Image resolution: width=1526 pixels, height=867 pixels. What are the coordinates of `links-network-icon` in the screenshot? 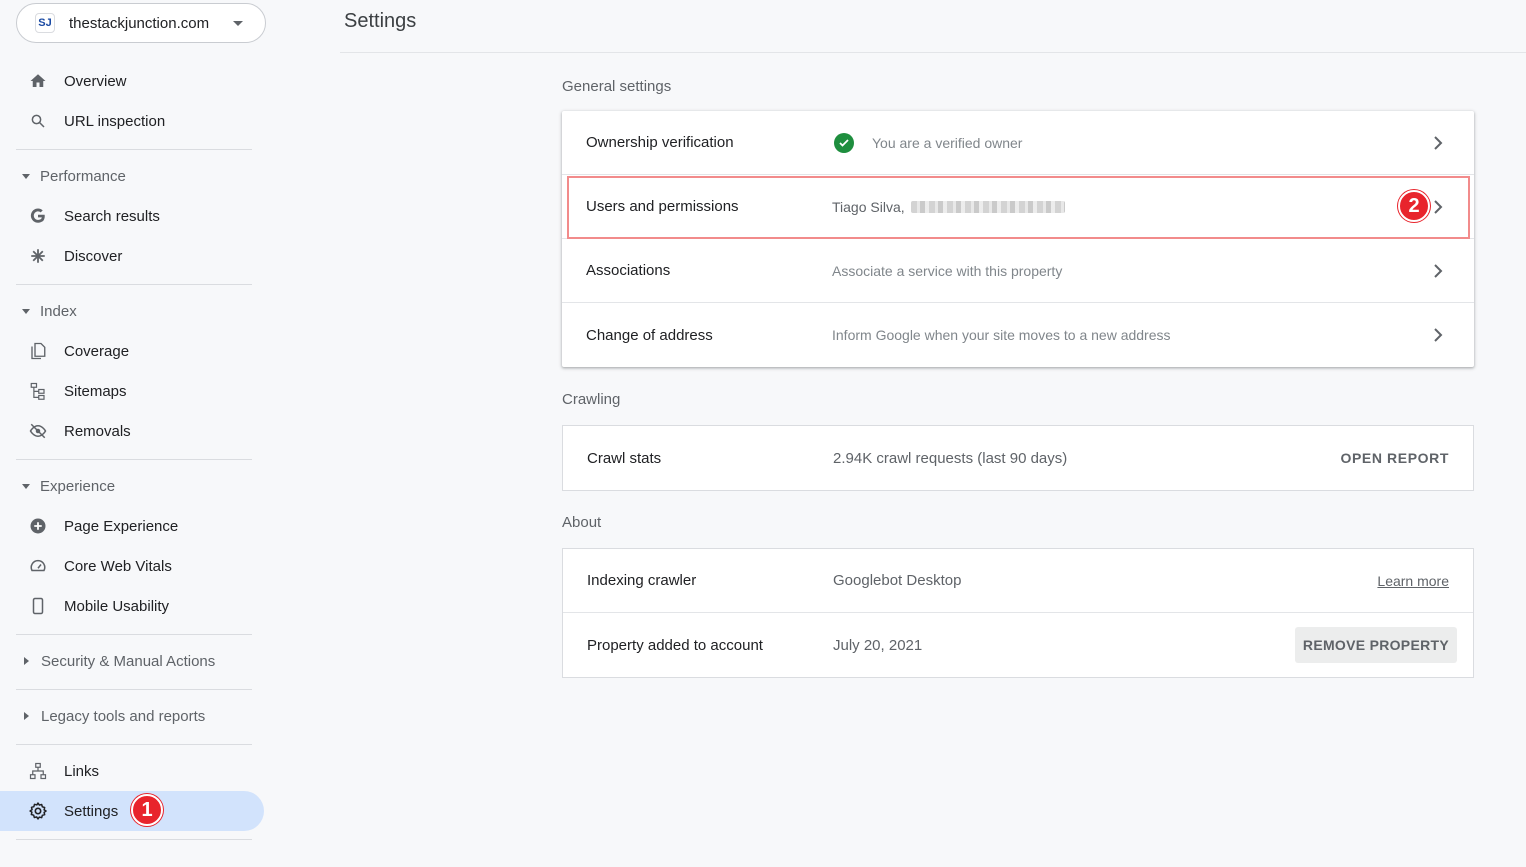 It's located at (38, 771).